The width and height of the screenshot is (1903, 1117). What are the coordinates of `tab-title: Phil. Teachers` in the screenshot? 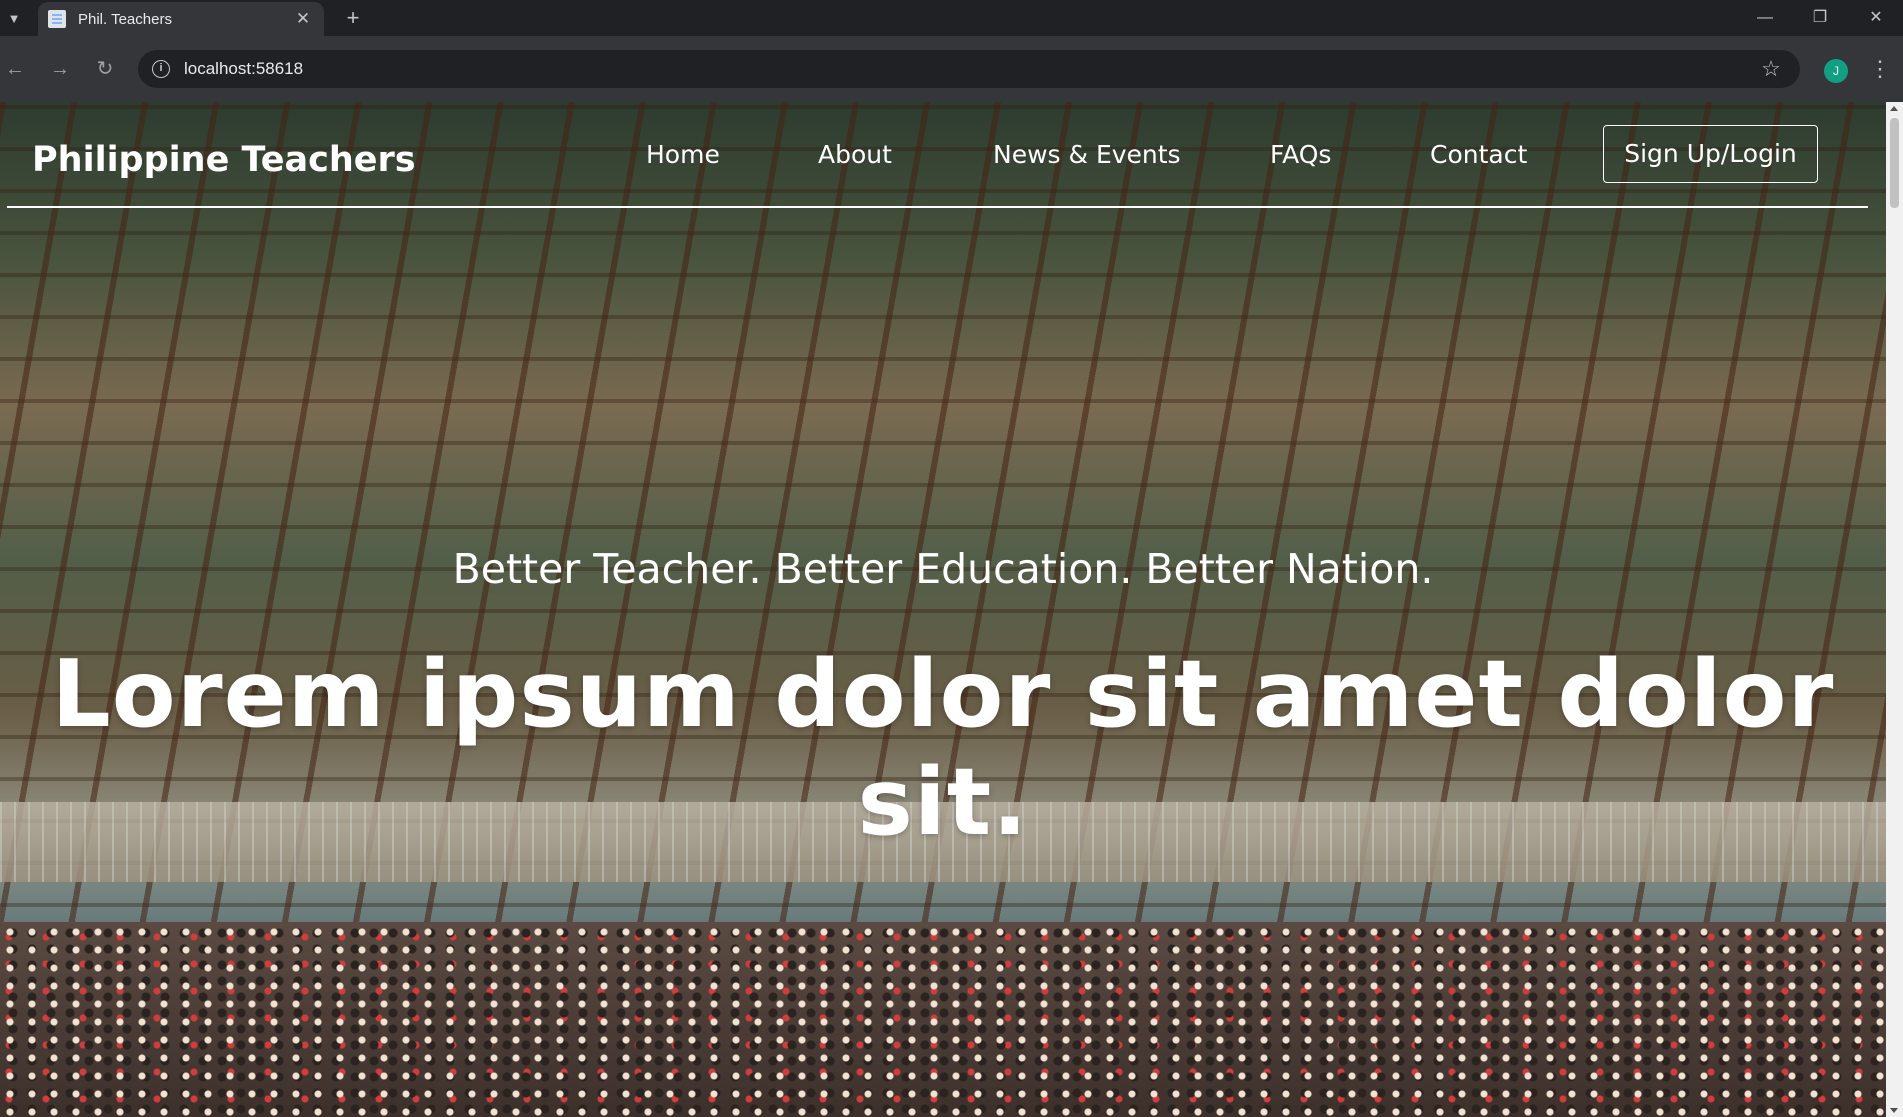 It's located at (125, 19).